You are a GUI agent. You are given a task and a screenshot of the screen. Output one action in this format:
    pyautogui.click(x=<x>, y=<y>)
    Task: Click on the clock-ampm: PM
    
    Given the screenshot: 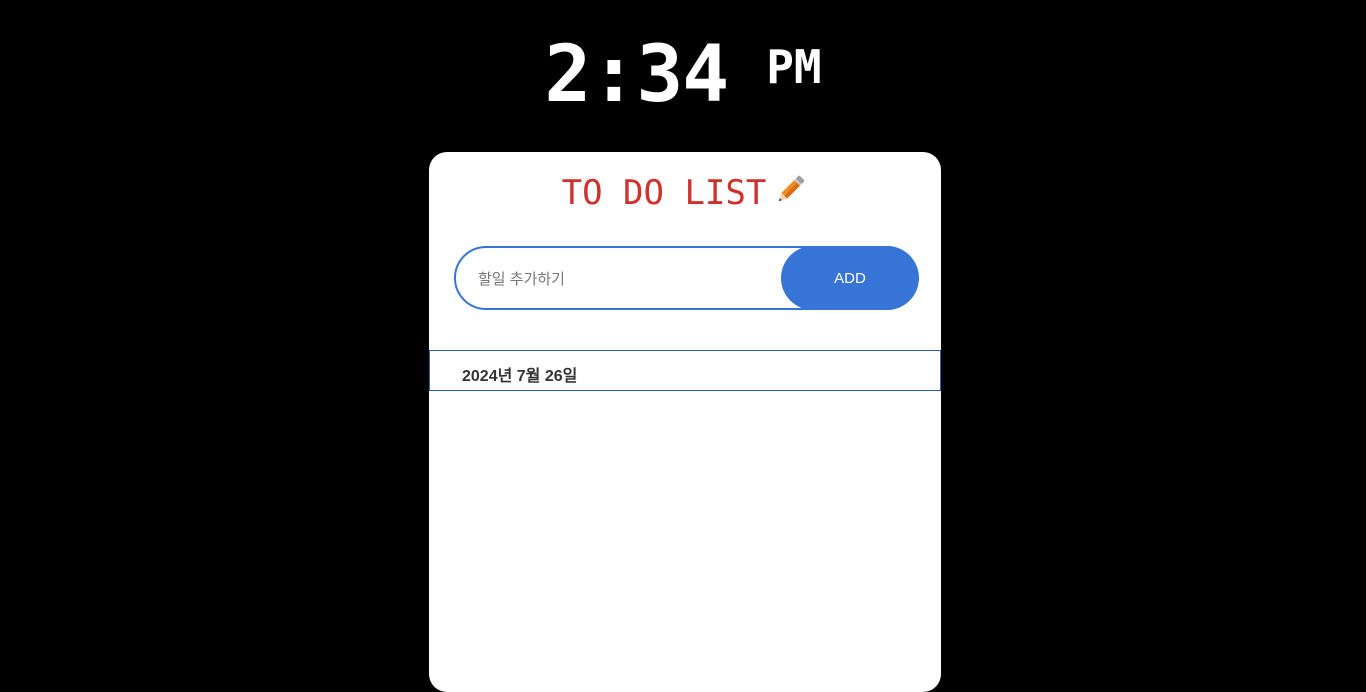 What is the action you would take?
    pyautogui.click(x=794, y=67)
    